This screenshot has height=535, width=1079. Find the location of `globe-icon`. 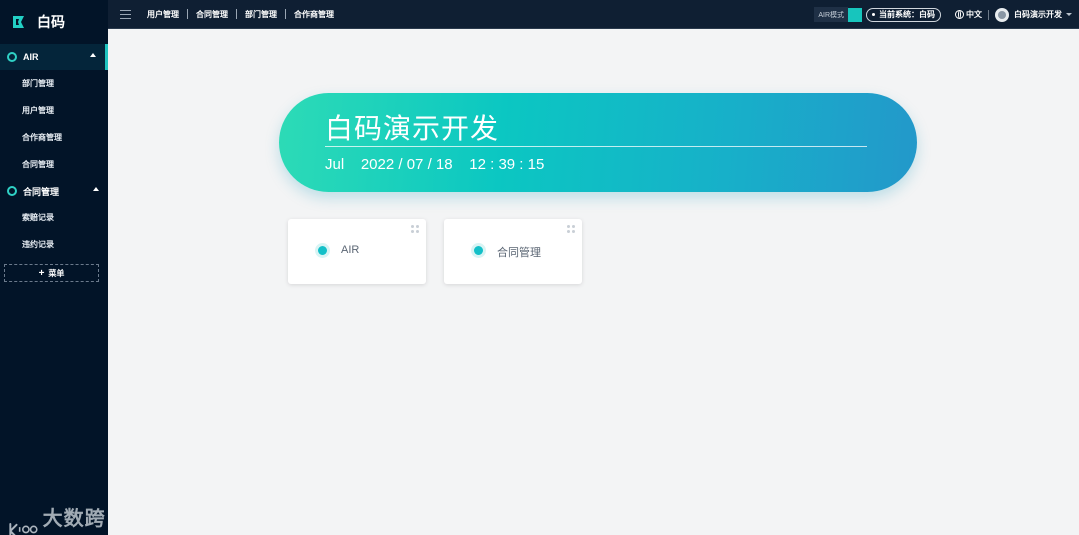

globe-icon is located at coordinates (959, 14).